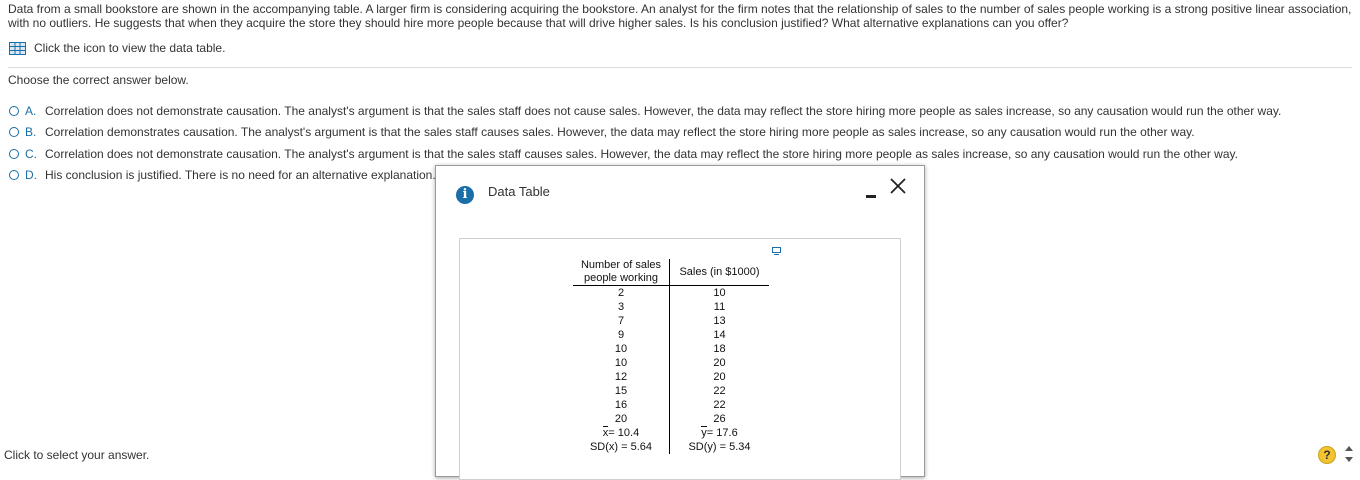  Describe the element at coordinates (874, 192) in the screenshot. I see `minimize-icon` at that location.